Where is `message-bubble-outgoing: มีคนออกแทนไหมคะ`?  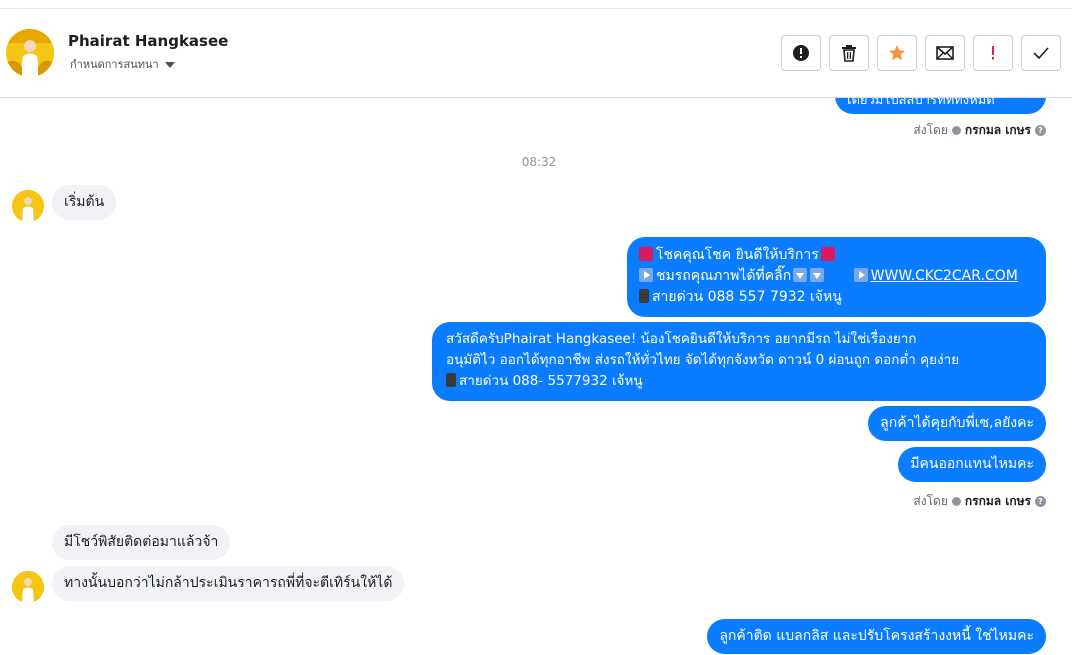 message-bubble-outgoing: มีคนออกแทนไหมคะ is located at coordinates (972, 464).